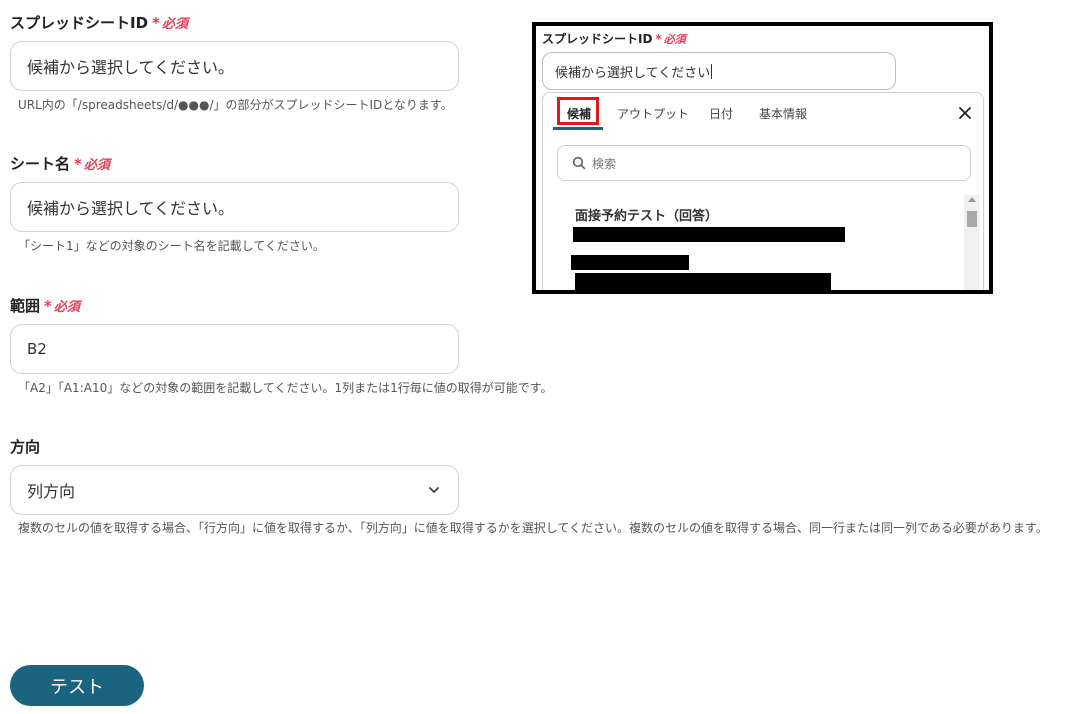  I want to click on sheet-name-help: 「シート1」などの対象のシート名を記載してください。, so click(171, 246).